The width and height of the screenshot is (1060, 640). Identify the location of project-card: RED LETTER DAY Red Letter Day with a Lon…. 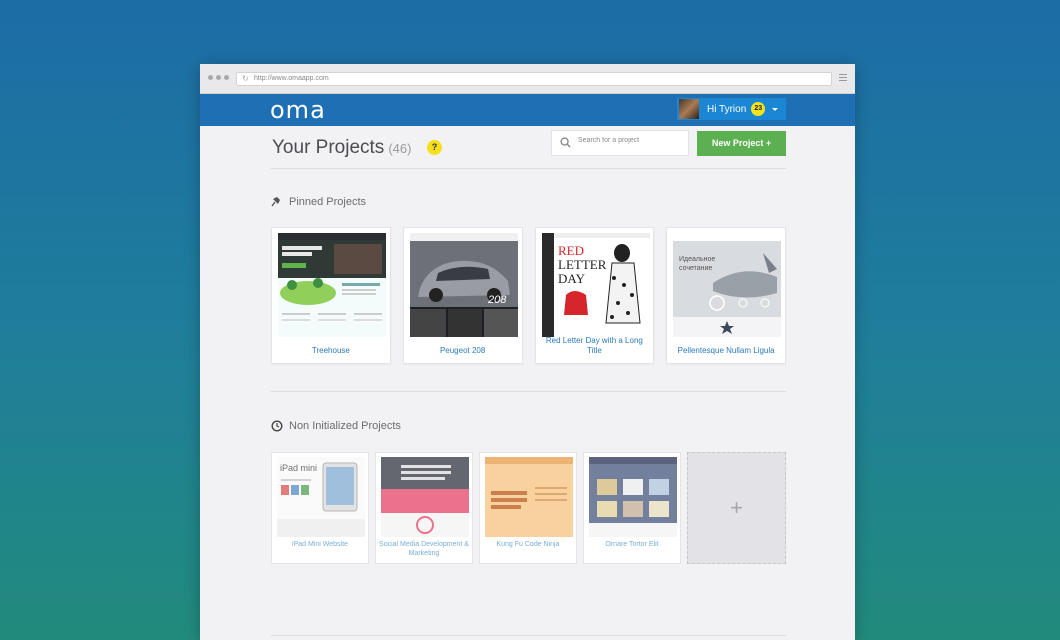
(594, 295).